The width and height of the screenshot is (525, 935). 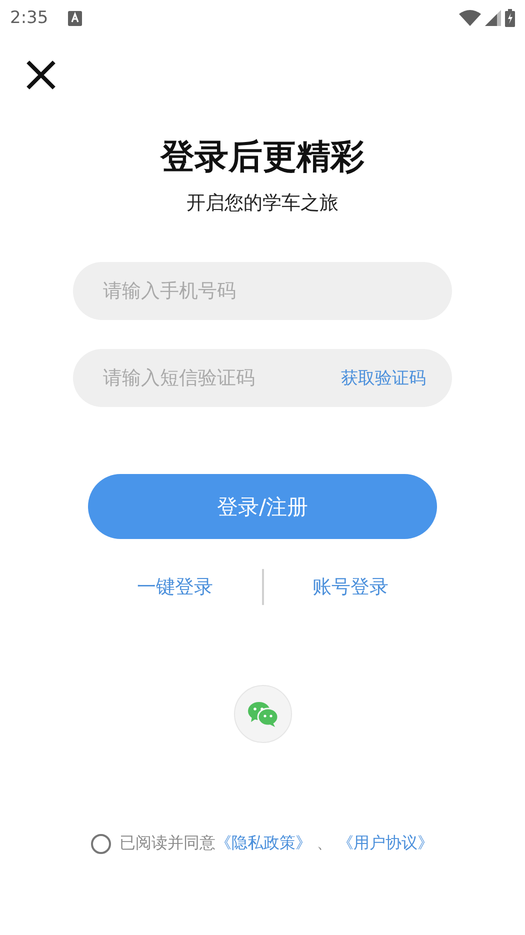 I want to click on agree-radio, so click(x=101, y=844).